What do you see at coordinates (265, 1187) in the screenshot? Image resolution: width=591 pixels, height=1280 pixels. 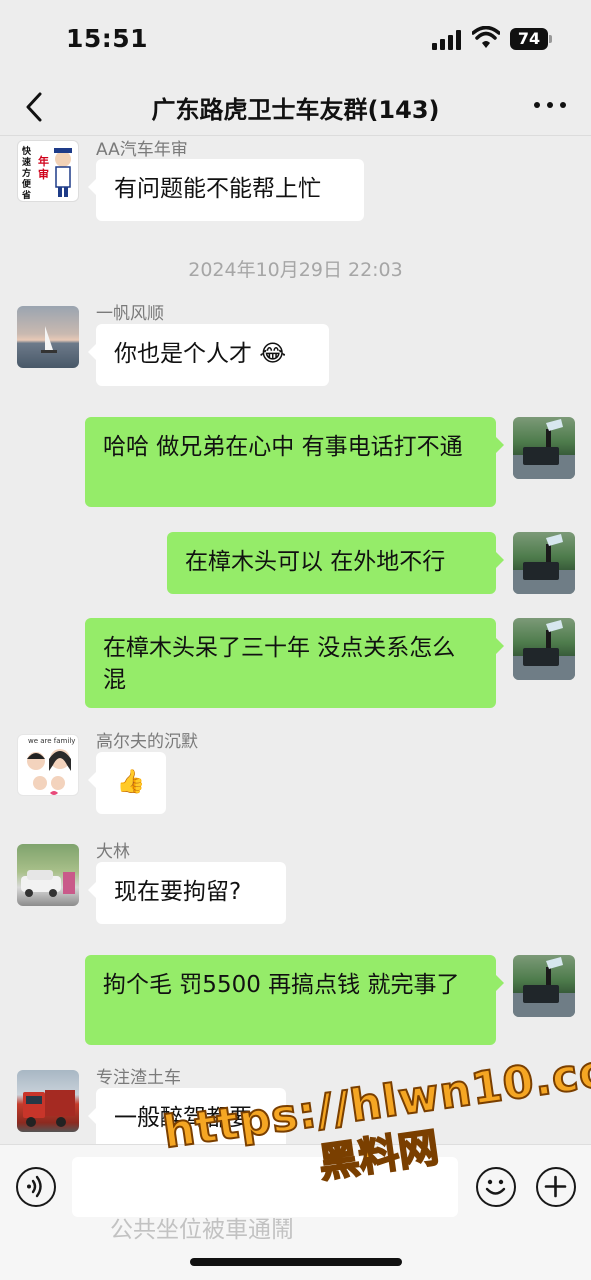 I see `message-text-input` at bounding box center [265, 1187].